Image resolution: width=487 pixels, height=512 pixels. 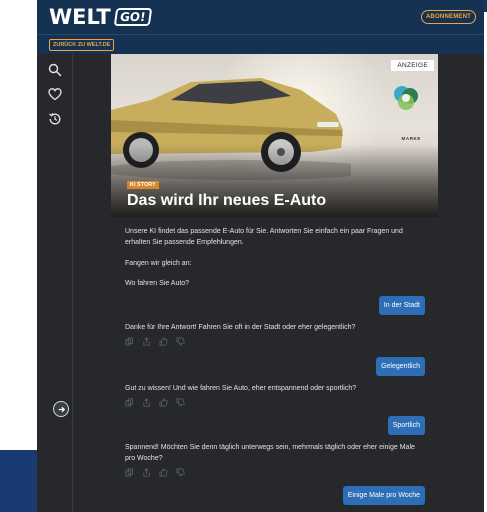 I want to click on expand-sidebar-button, so click(x=61, y=409).